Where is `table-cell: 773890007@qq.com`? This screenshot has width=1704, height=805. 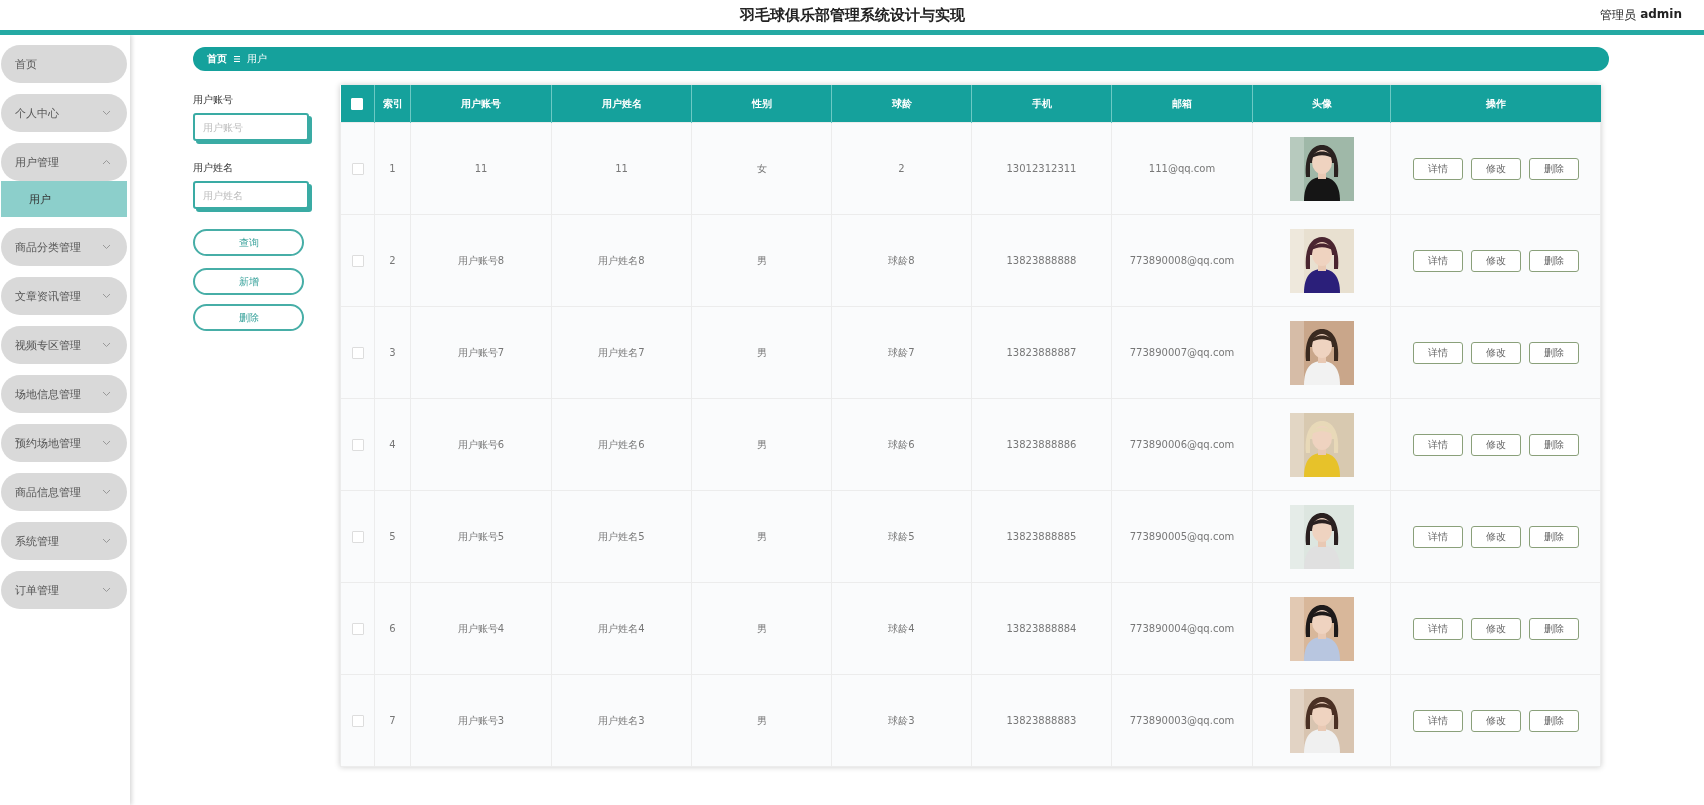 table-cell: 773890007@qq.com is located at coordinates (1182, 352).